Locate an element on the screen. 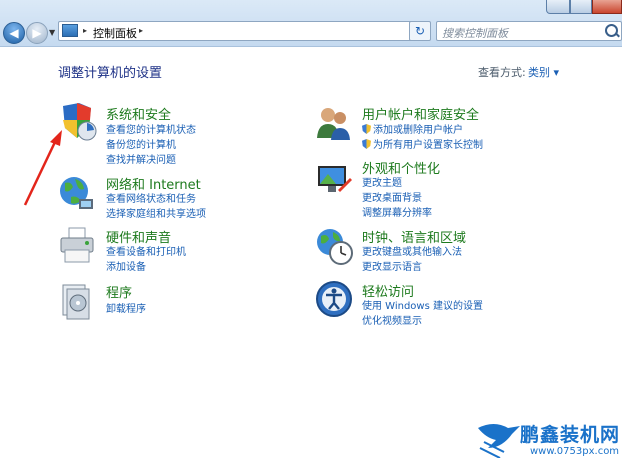 The image size is (622, 461). link-check-computer-status: 查看您的计算机状态 is located at coordinates (151, 128).